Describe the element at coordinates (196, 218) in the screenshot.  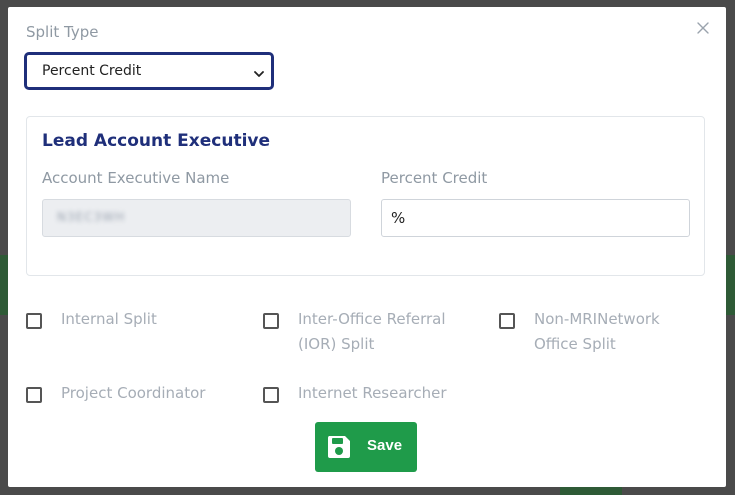
I see `ae-name-field: N3EC3WH` at that location.